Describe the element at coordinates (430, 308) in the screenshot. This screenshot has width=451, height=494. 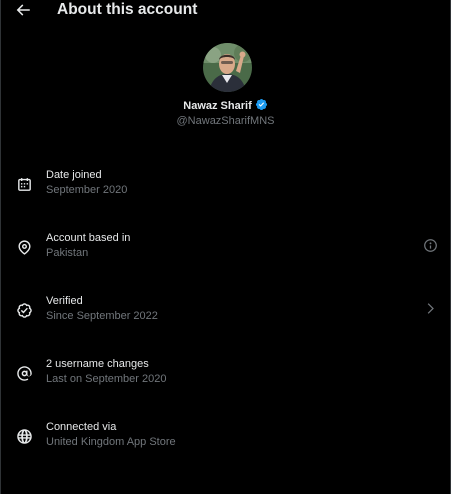
I see `chevron-right-icon` at that location.